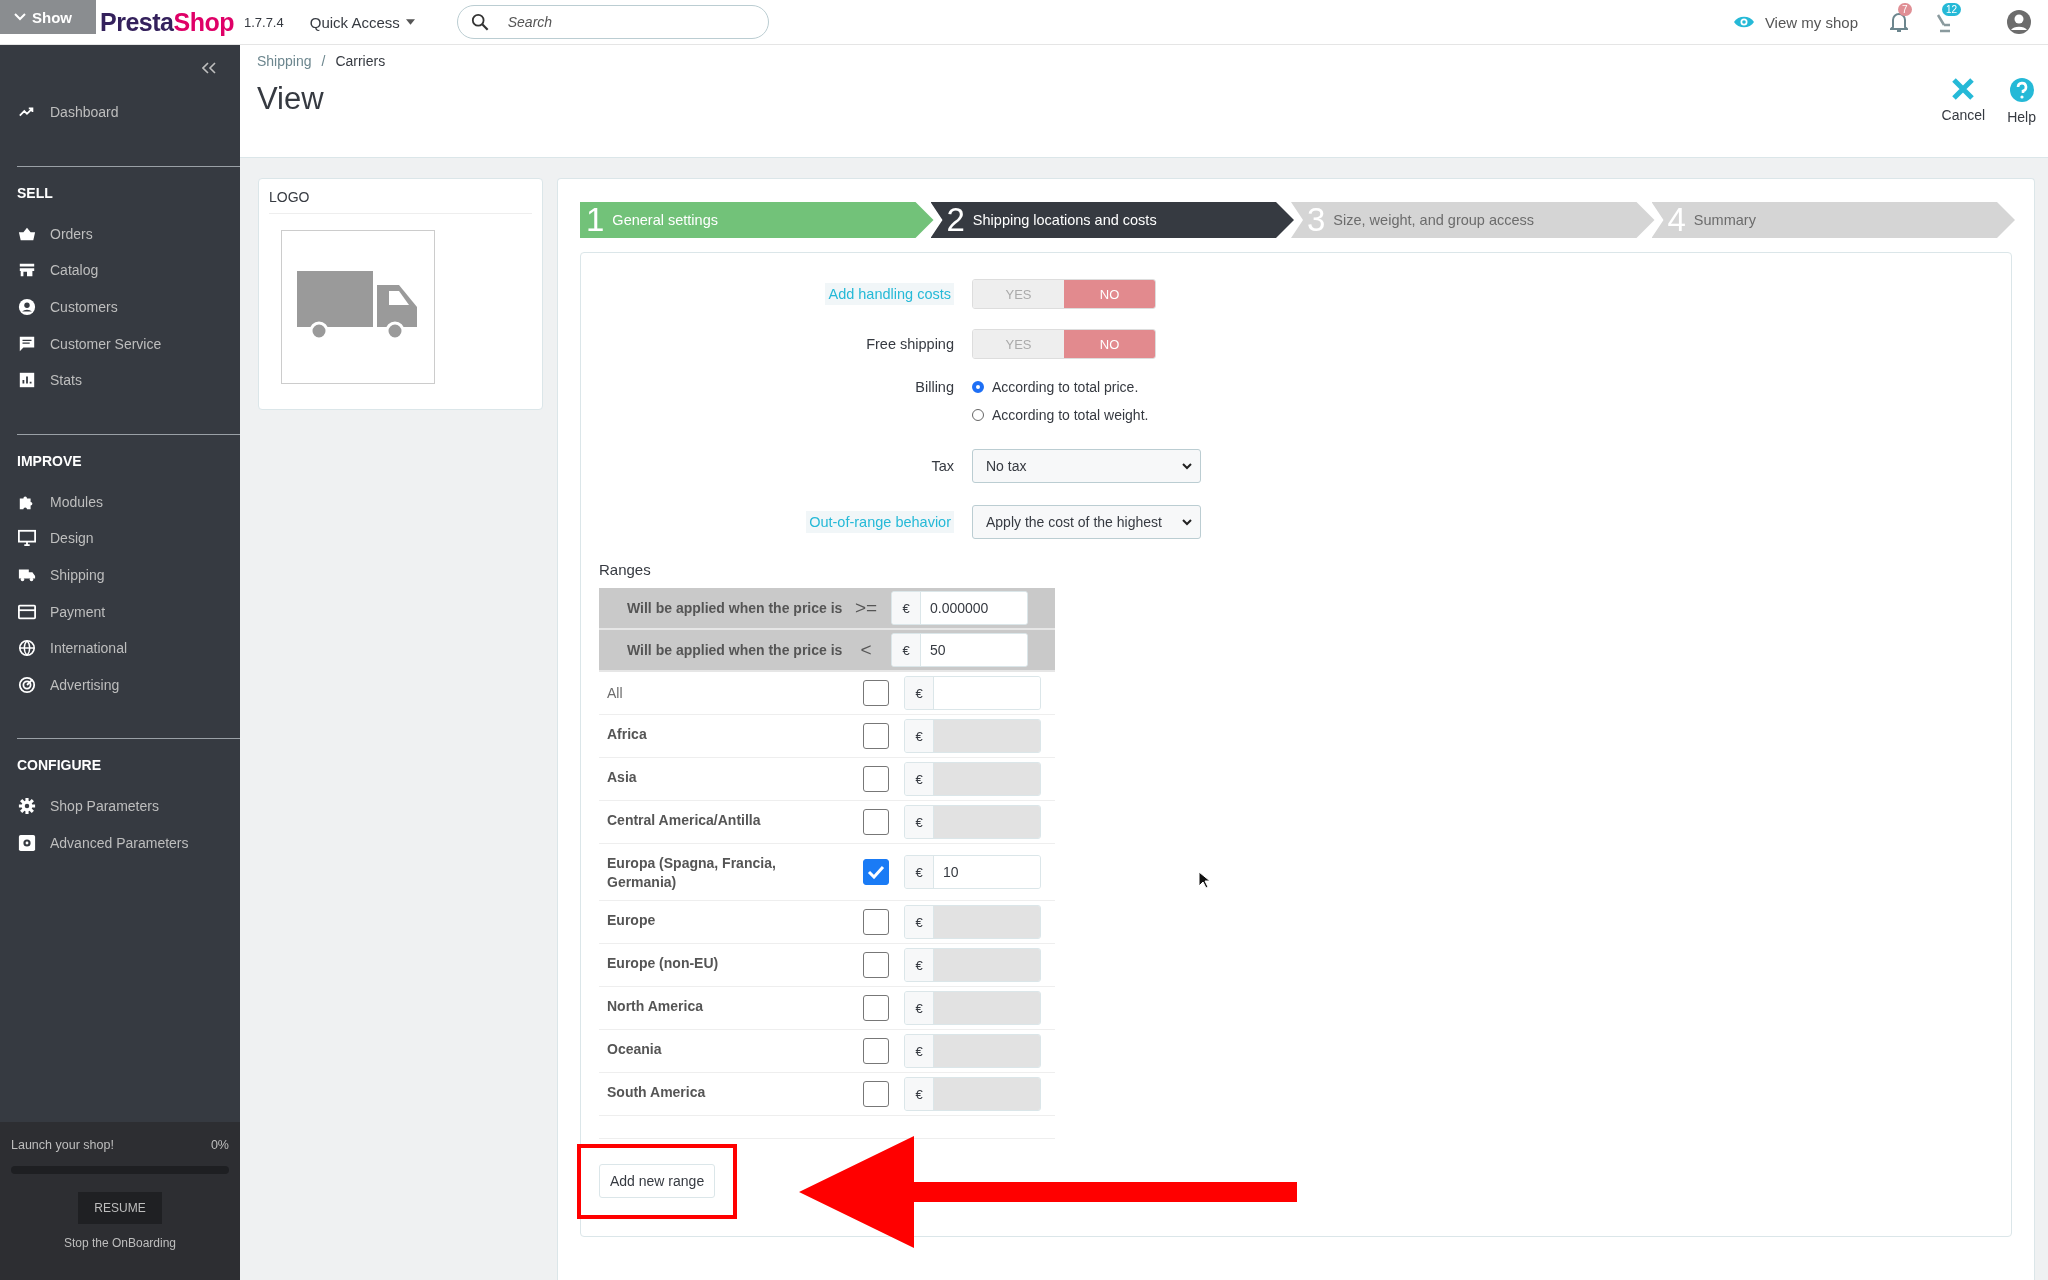 The image size is (2048, 1280). I want to click on sidebar-item: Shop Parameters, so click(120, 806).